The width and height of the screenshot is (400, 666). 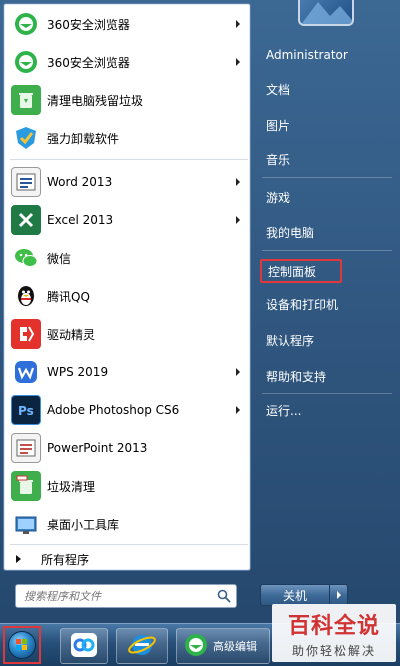 I want to click on word-icon, so click(x=26, y=182).